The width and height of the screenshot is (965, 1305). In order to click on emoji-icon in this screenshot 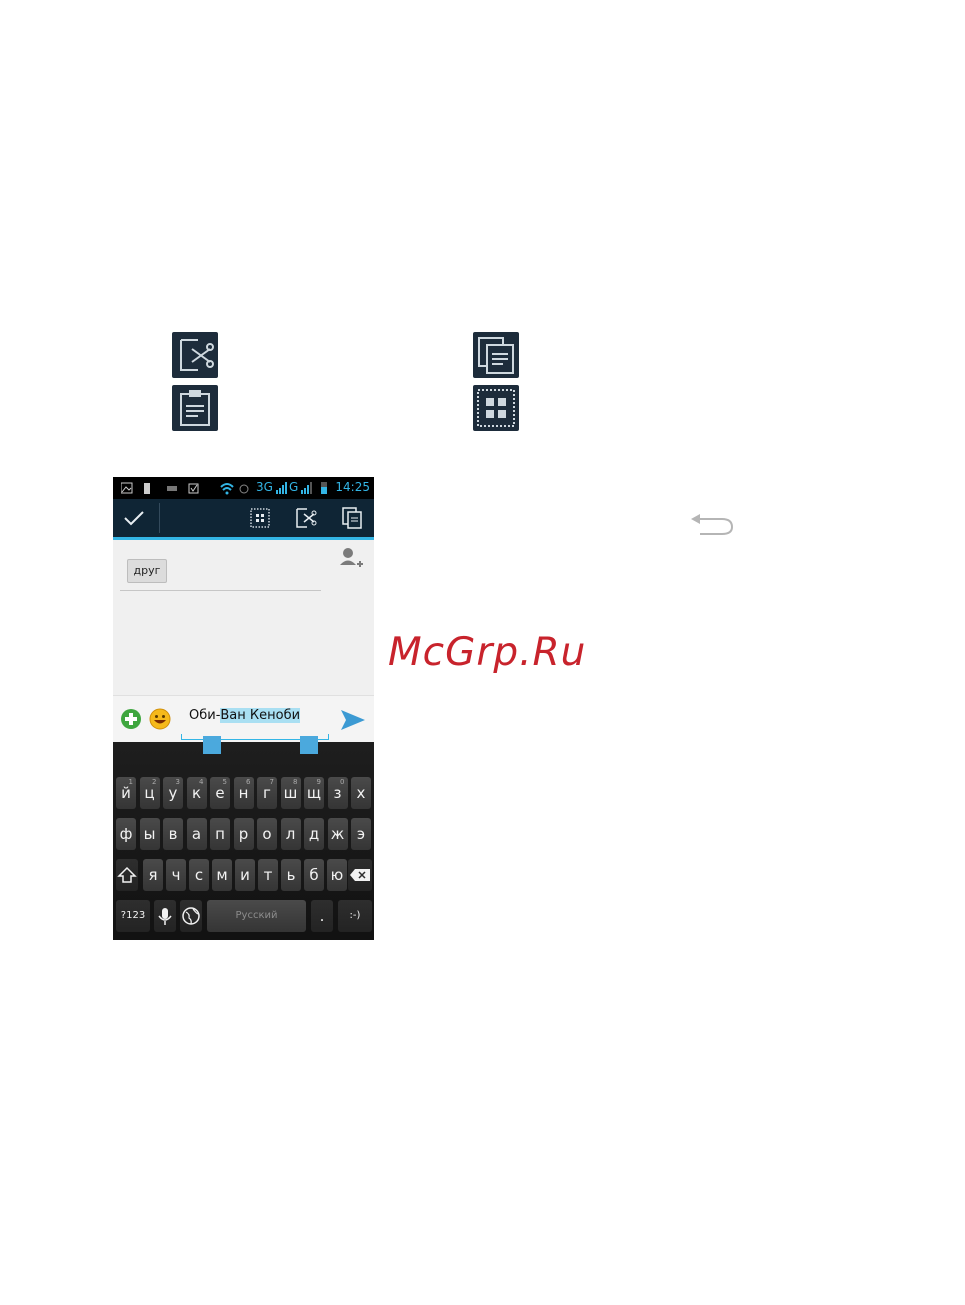, I will do `click(160, 719)`.